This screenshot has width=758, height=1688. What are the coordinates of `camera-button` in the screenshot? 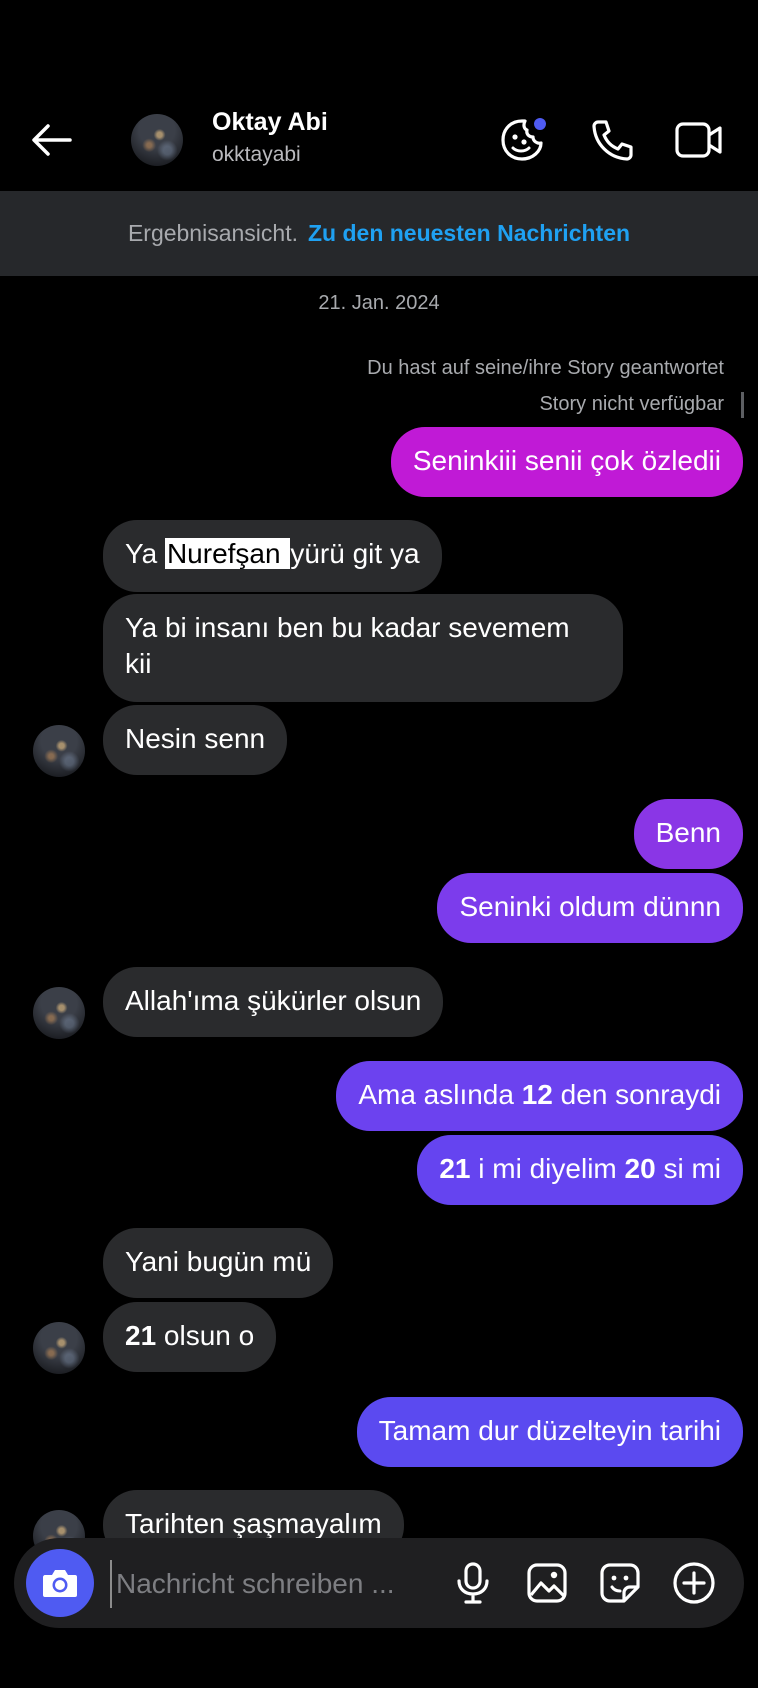 It's located at (60, 1583).